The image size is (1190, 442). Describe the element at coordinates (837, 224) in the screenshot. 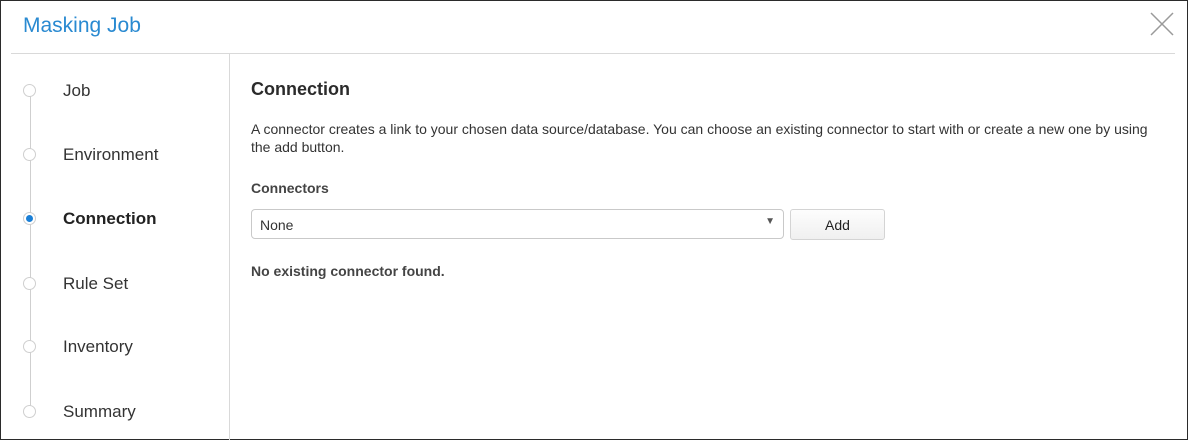

I see `add-connector-button: Add` at that location.